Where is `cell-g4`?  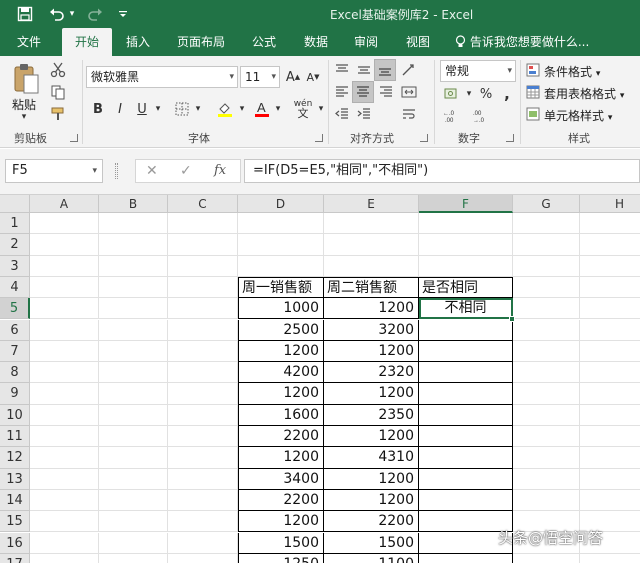
cell-g4 is located at coordinates (546, 287).